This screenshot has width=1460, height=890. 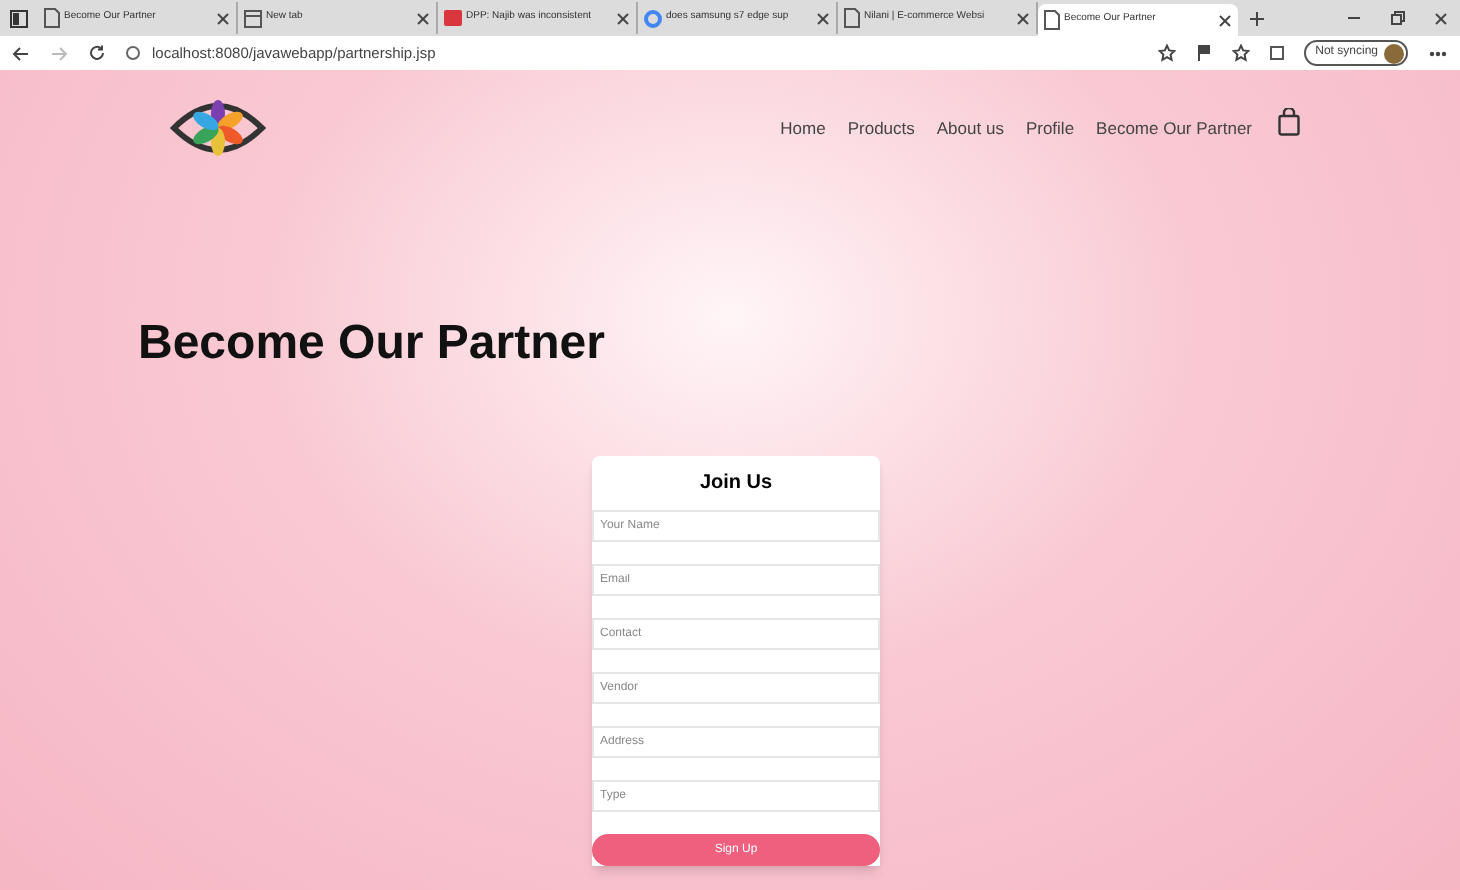 What do you see at coordinates (372, 344) in the screenshot?
I see `page-heading: Become Our Partner` at bounding box center [372, 344].